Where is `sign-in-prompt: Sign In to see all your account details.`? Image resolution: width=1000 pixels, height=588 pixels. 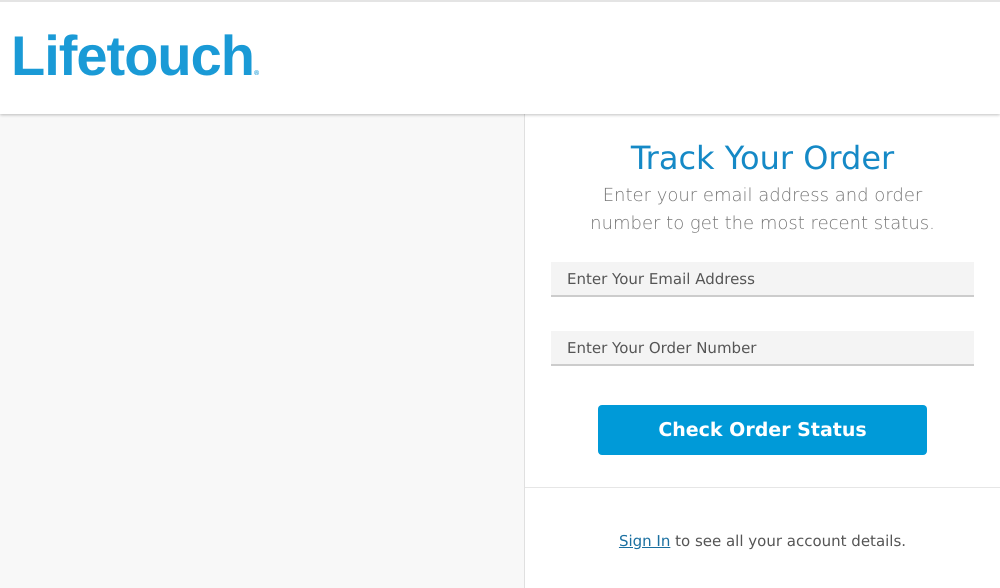
sign-in-prompt: Sign In to see all your account details. is located at coordinates (762, 541).